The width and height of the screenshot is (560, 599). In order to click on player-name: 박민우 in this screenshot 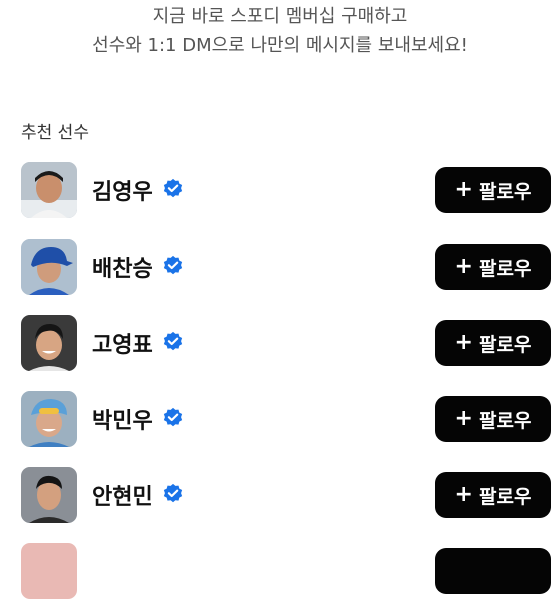, I will do `click(122, 419)`.